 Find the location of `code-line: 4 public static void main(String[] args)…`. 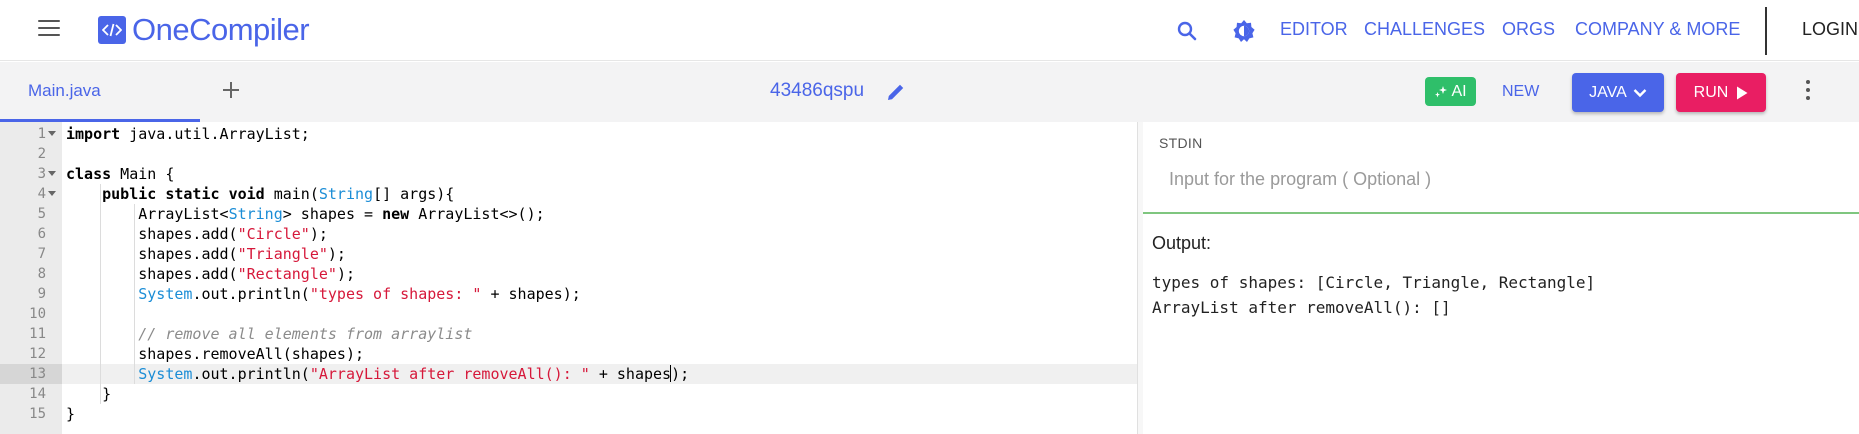

code-line: 4 public static void main(String[] args)… is located at coordinates (568, 194).